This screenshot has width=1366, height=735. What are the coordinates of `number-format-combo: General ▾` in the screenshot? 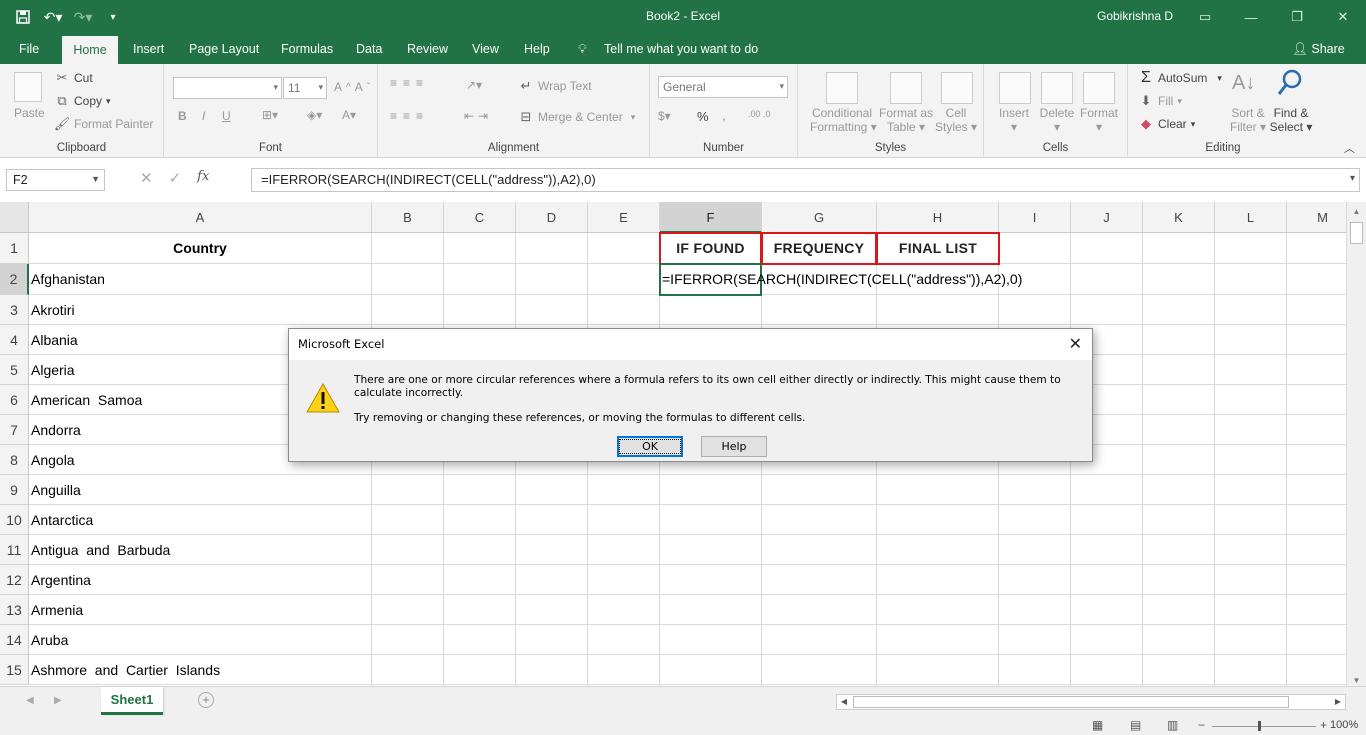 It's located at (723, 87).